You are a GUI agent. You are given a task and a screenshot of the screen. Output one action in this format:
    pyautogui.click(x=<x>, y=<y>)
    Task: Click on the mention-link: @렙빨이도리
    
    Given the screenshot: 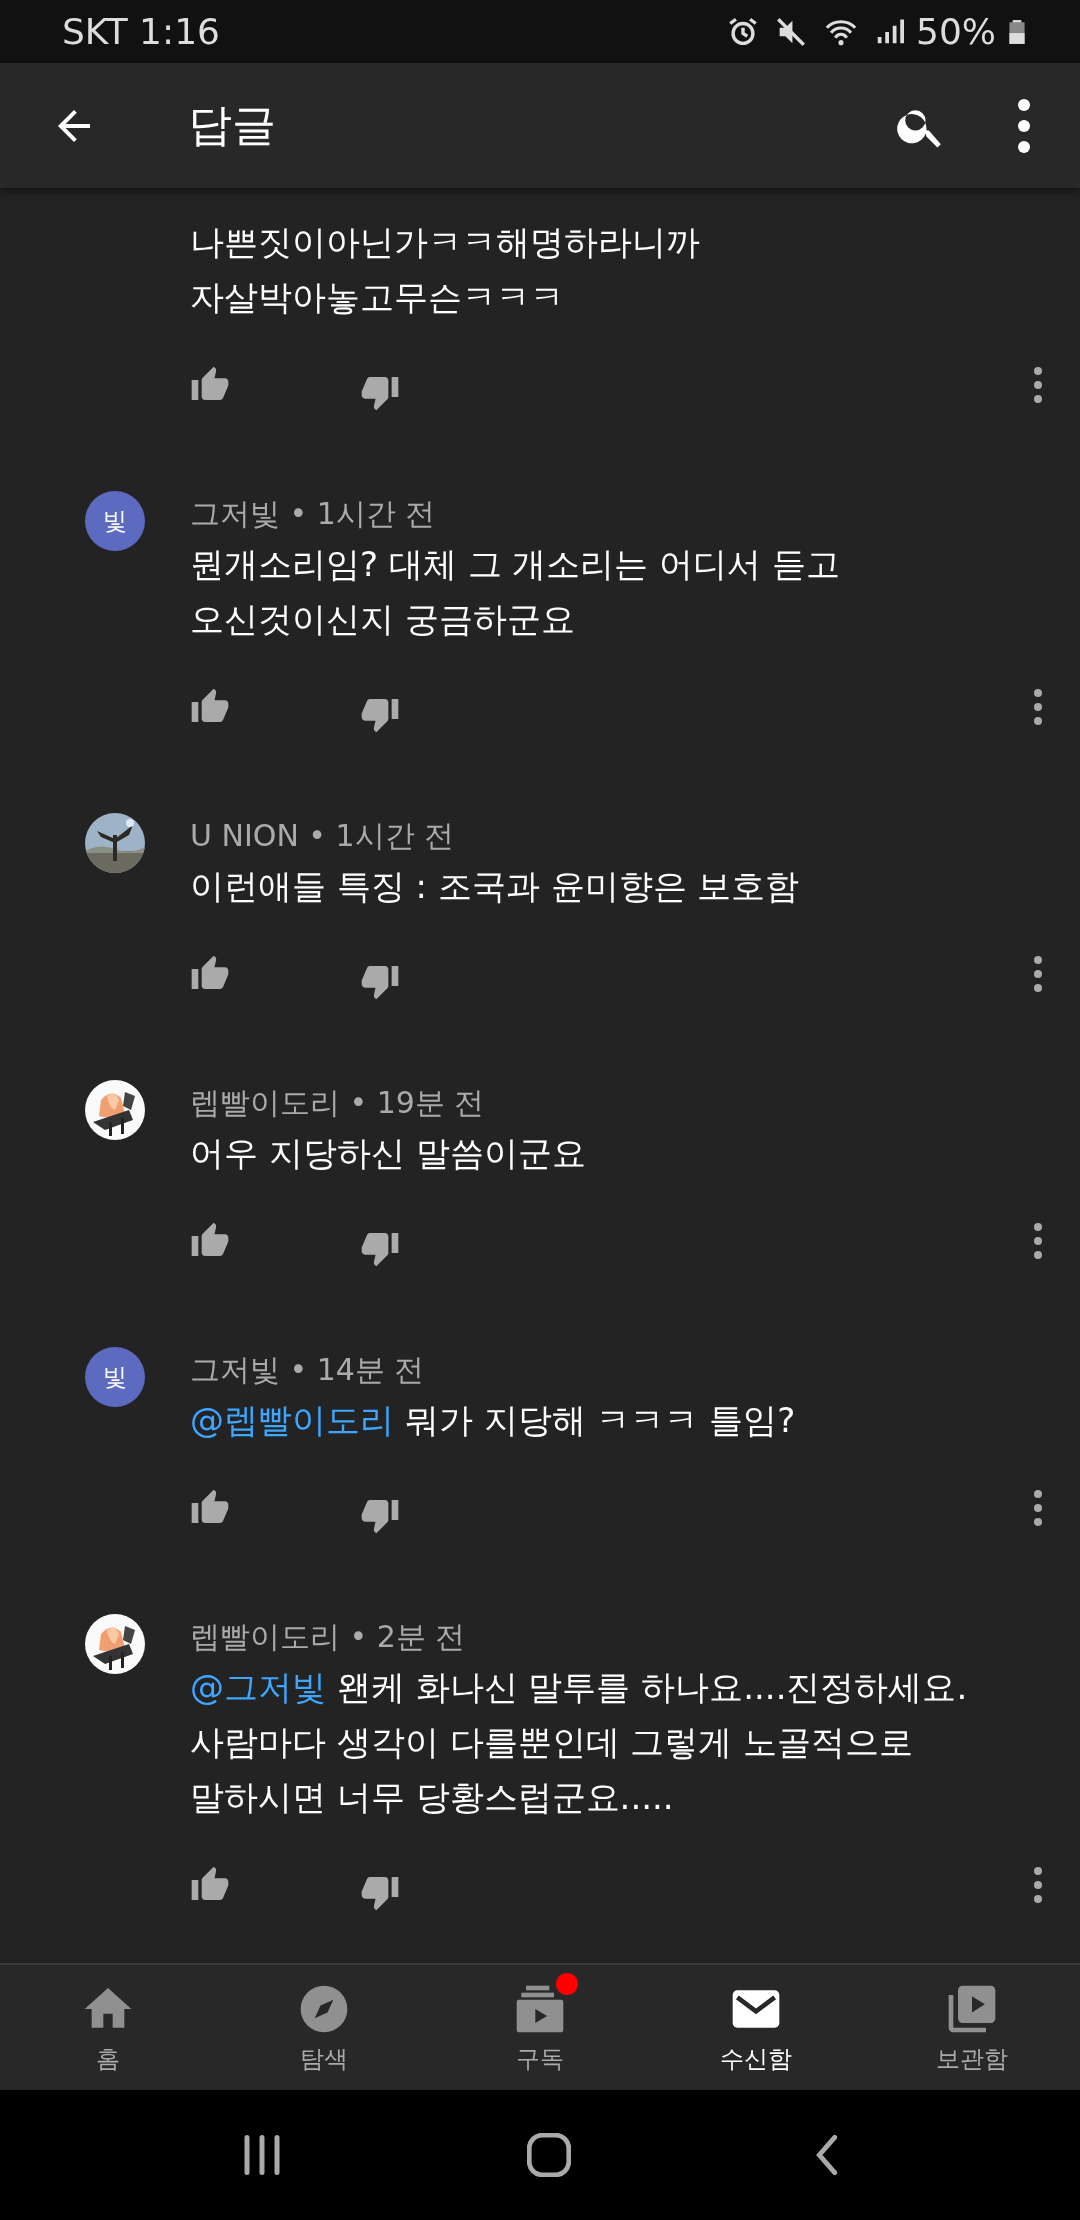 What is the action you would take?
    pyautogui.click(x=292, y=1420)
    